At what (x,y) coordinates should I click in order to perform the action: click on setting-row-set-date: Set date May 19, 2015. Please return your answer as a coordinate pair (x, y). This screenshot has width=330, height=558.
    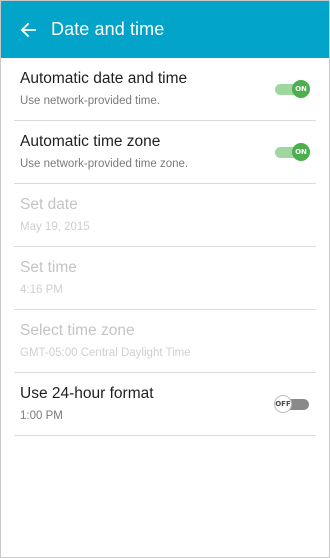
    Looking at the image, I should click on (165, 215).